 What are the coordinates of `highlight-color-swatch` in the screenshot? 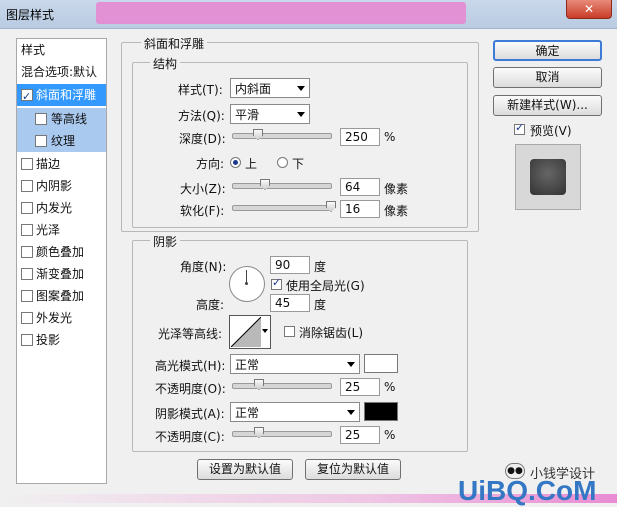 It's located at (381, 363).